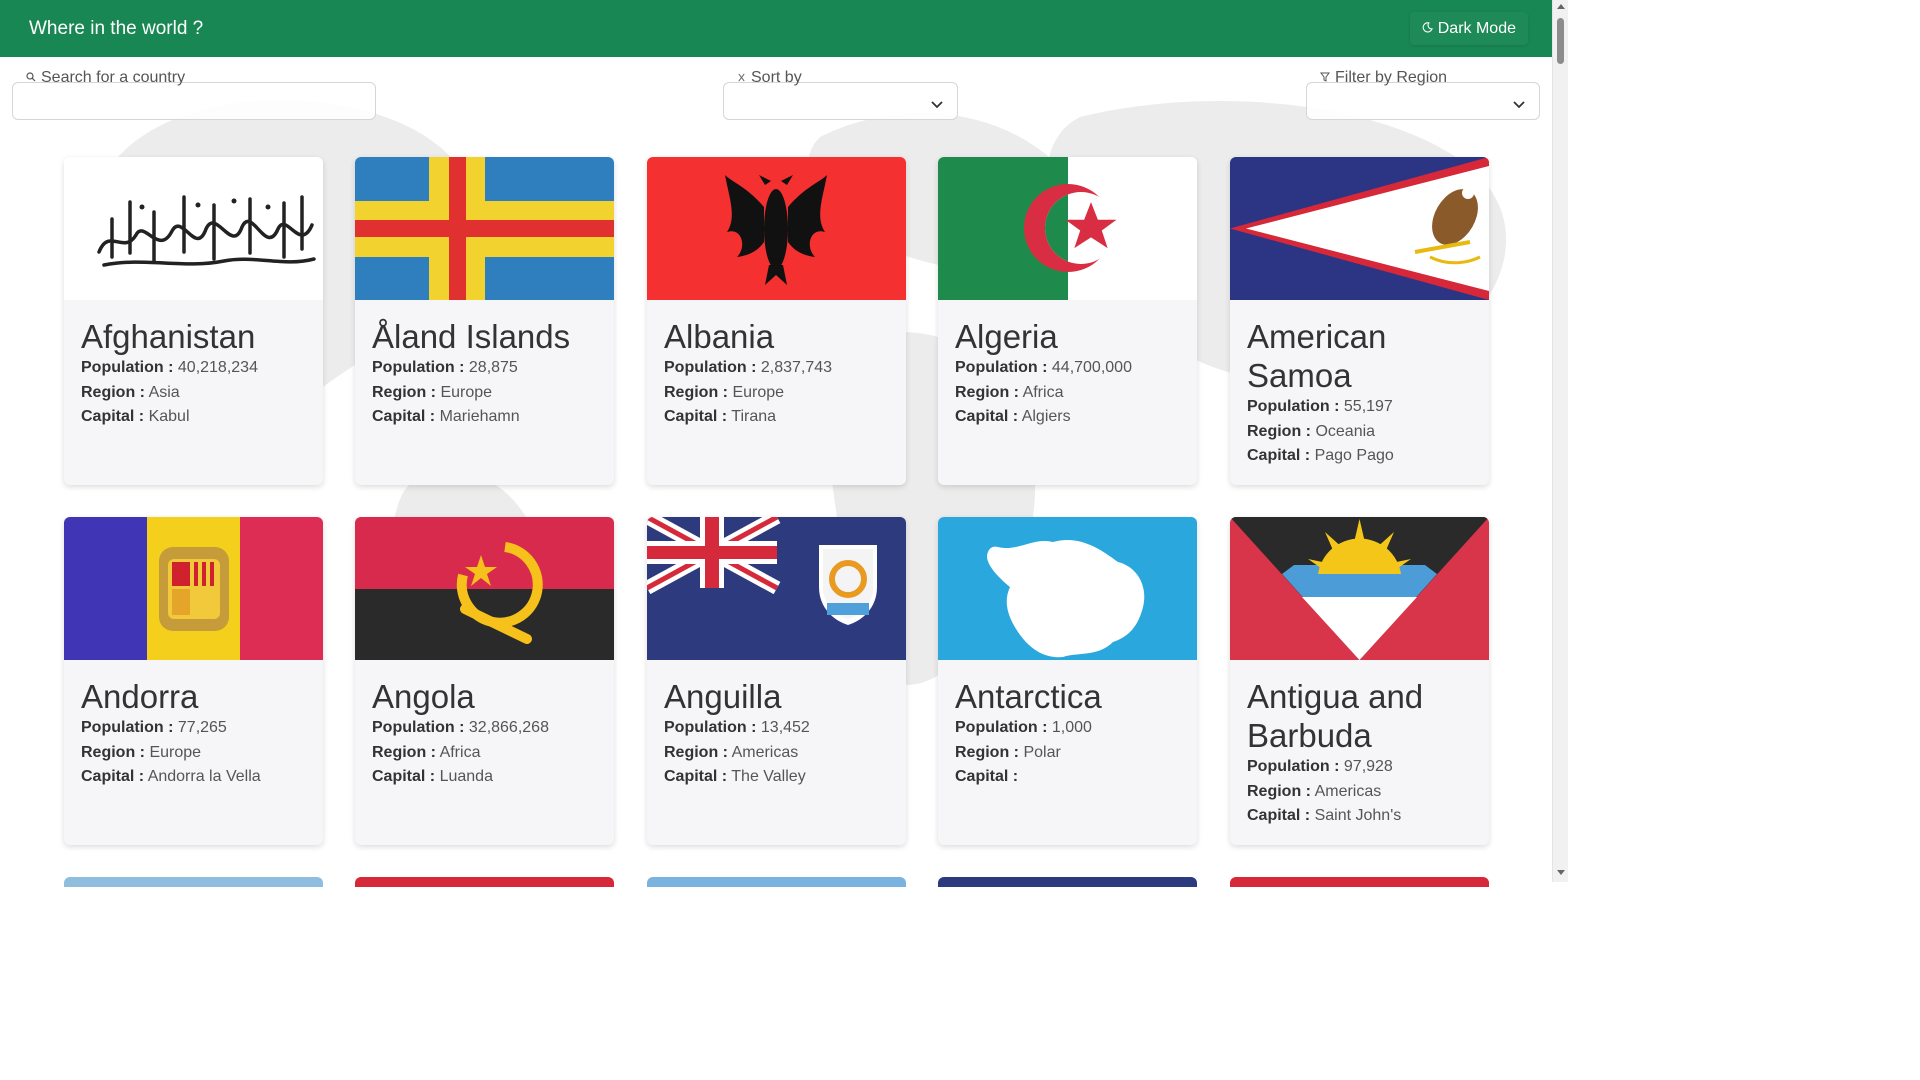  Describe the element at coordinates (1311, 431) in the screenshot. I see `region-row: Region : Oceania` at that location.